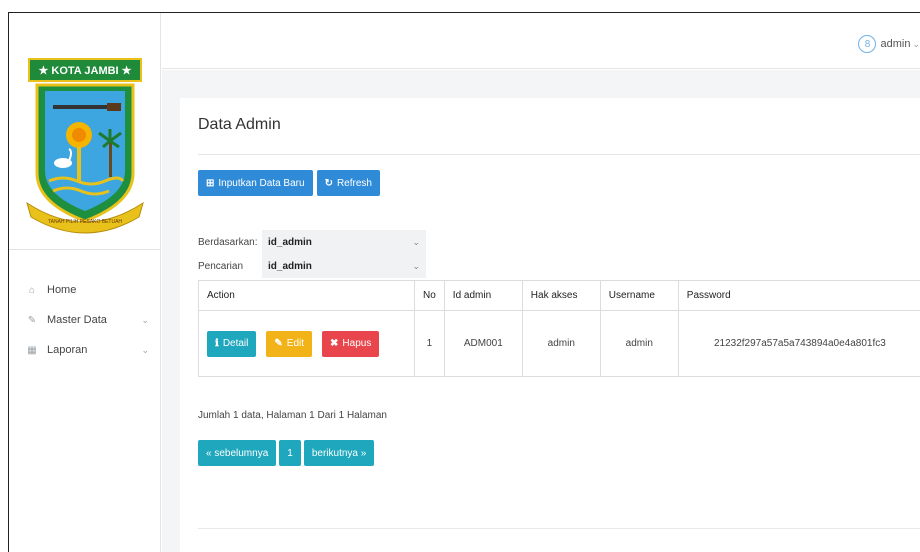 The image size is (920, 552). Describe the element at coordinates (292, 415) in the screenshot. I see `pagination-summary: Jumlah 1 data, Halaman 1 Dari 1 Halaman` at that location.